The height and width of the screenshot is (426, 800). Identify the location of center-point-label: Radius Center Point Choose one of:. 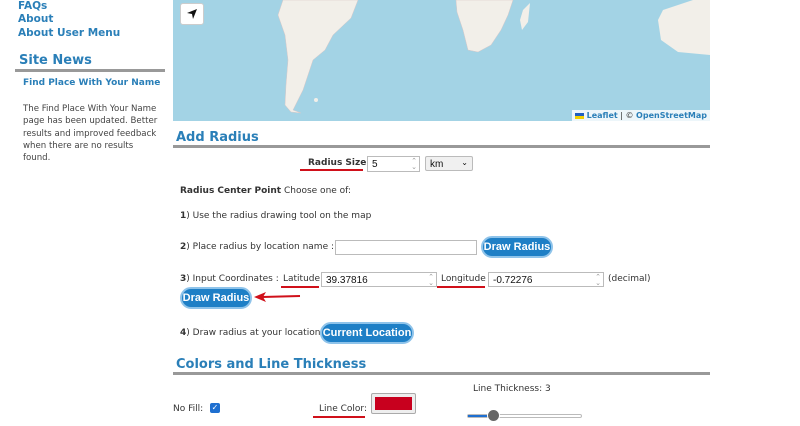
(265, 191).